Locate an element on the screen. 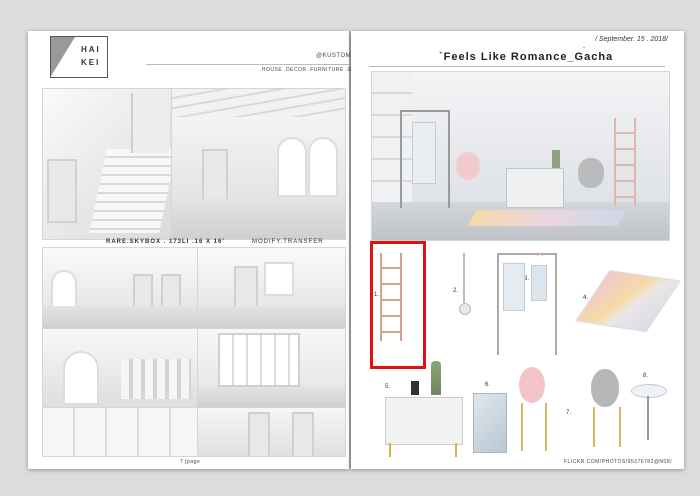 The width and height of the screenshot is (700, 496). grey-chair-item is located at coordinates (605, 388).